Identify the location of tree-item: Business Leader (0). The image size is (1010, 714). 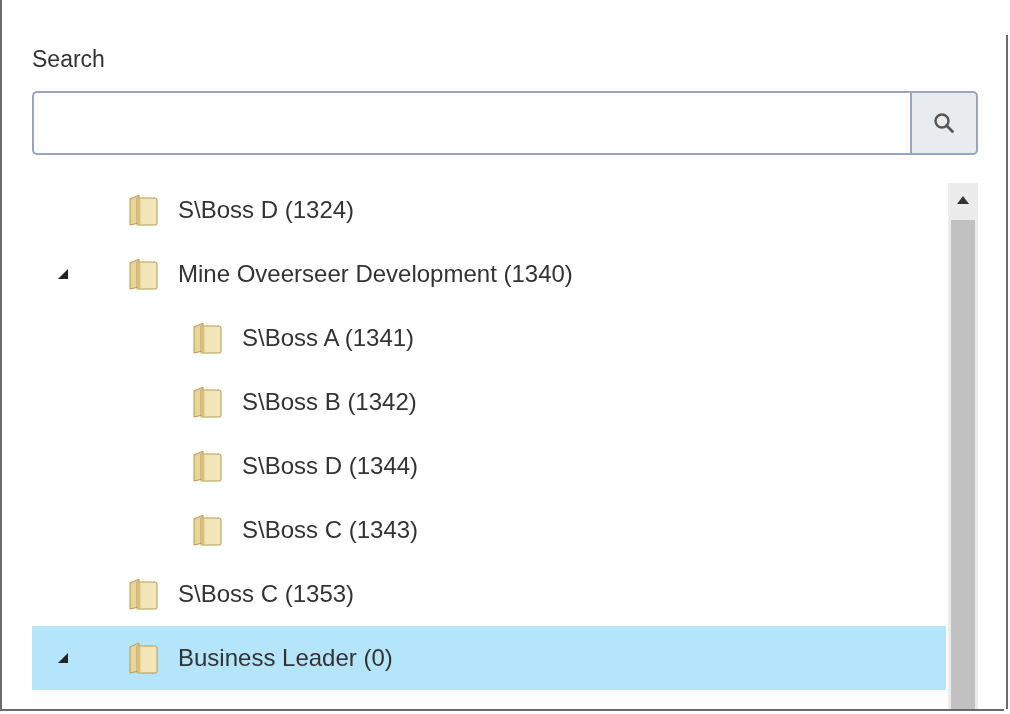
(489, 658).